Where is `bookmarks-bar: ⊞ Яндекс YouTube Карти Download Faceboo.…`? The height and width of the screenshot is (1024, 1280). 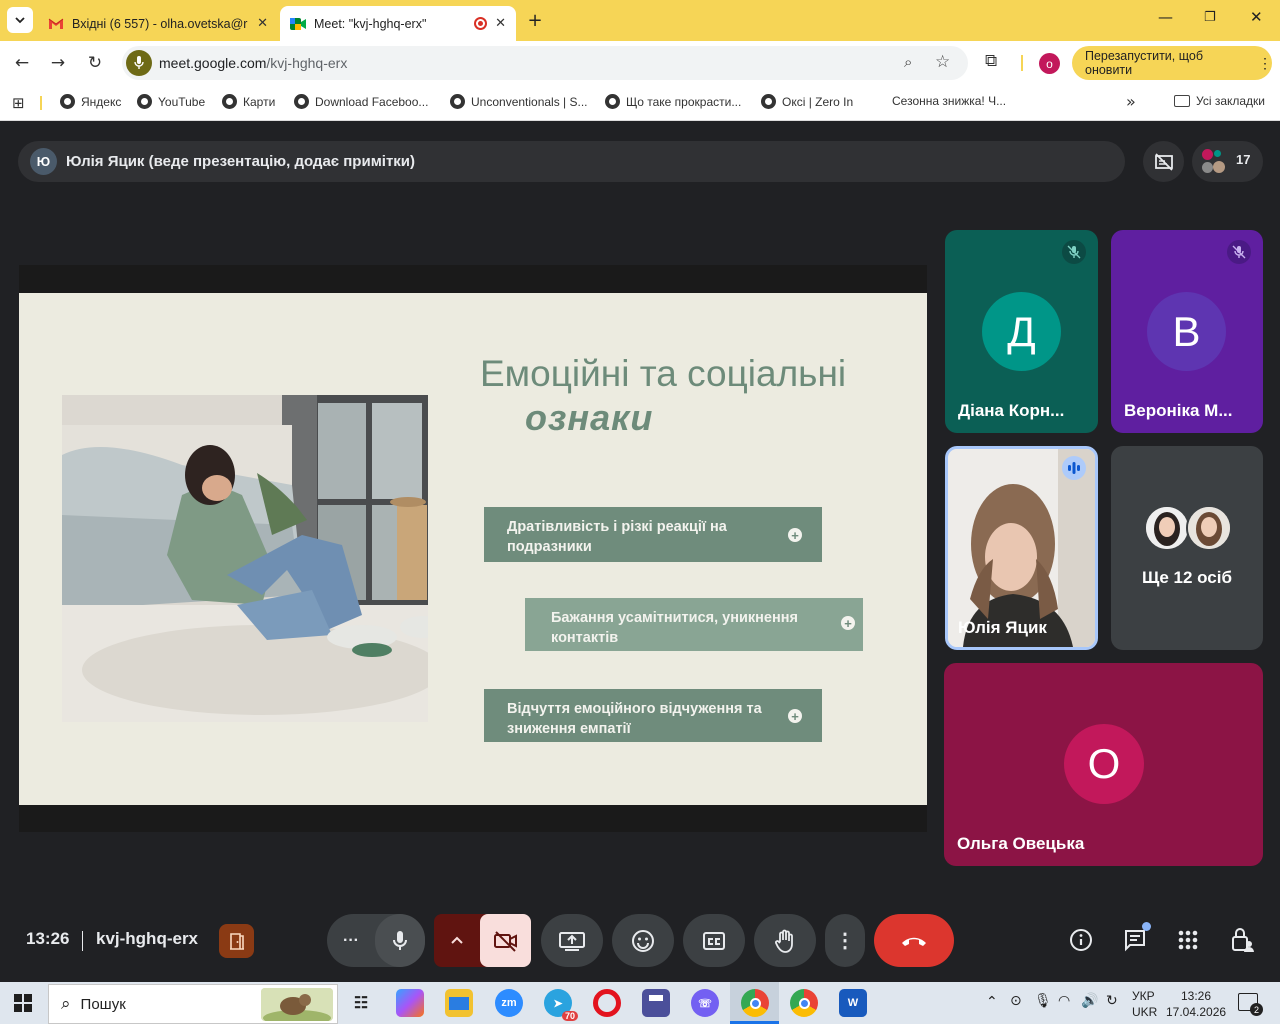
bookmarks-bar: ⊞ Яндекс YouTube Карти Download Faceboo.… is located at coordinates (640, 103).